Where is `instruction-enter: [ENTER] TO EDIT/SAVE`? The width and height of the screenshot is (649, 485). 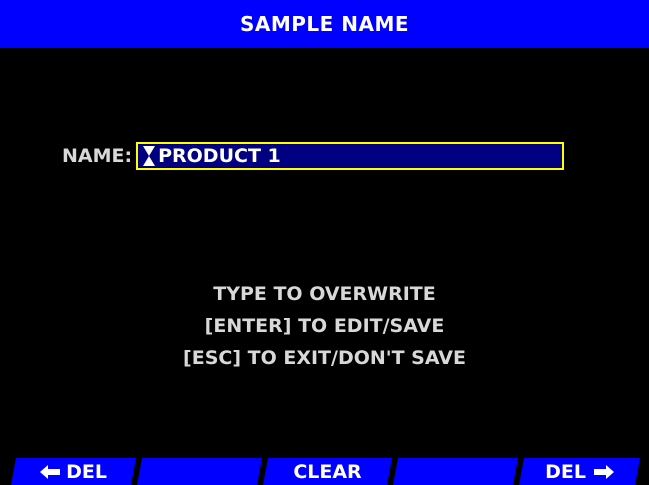 instruction-enter: [ENTER] TO EDIT/SAVE is located at coordinates (324, 326).